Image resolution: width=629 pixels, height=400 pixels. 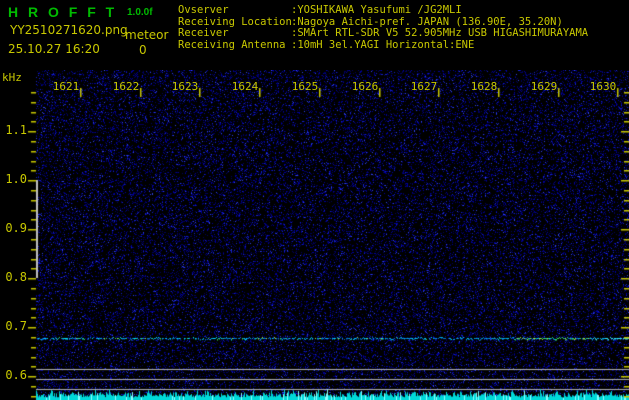 What do you see at coordinates (376, 10) in the screenshot?
I see `info-value: :YOSHIKAWA Yasufumi /JG2MLI` at bounding box center [376, 10].